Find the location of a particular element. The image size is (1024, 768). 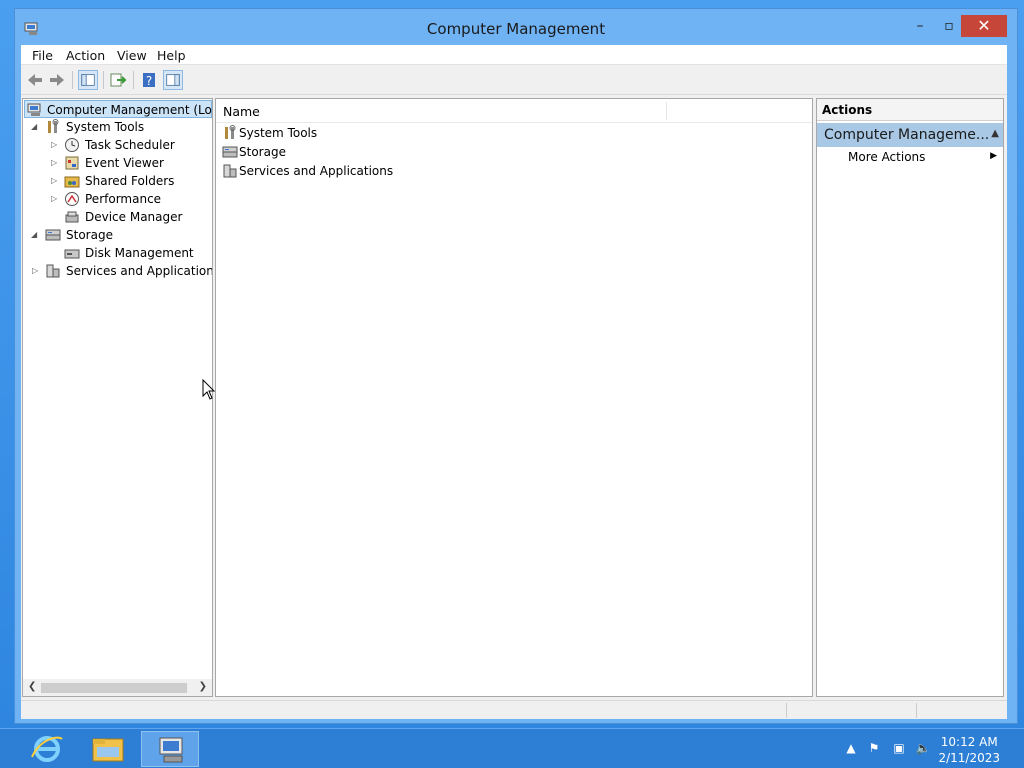

column-divider is located at coordinates (666, 111).